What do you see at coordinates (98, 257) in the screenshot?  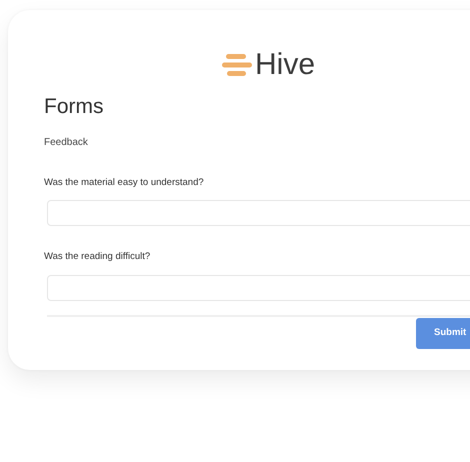 I see `question-label: Was the reading difficult?` at bounding box center [98, 257].